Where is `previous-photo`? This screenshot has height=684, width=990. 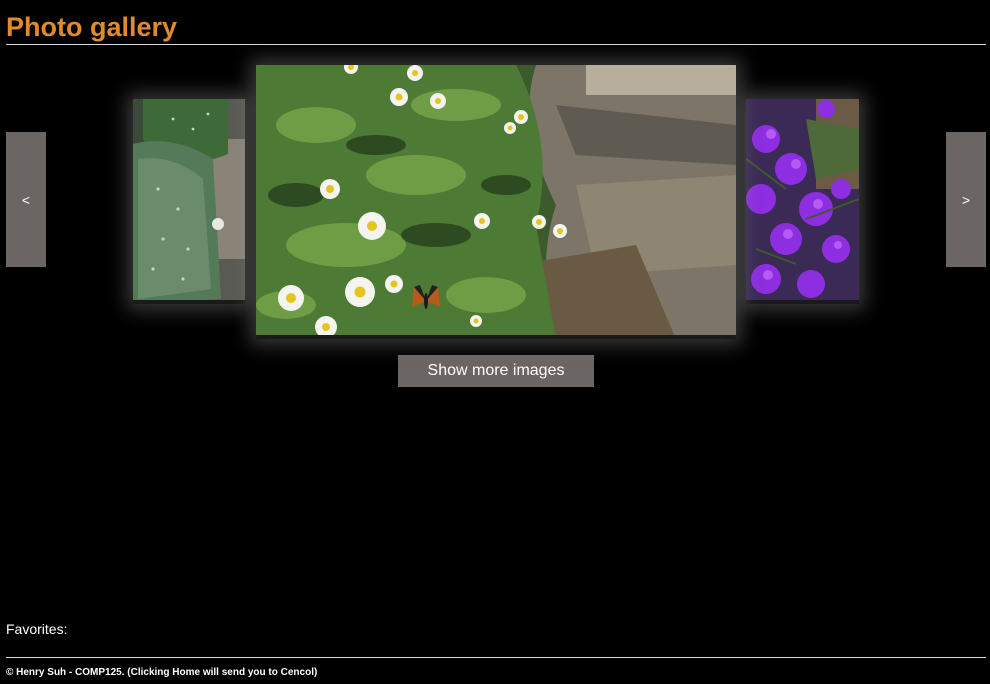
previous-photo is located at coordinates (189, 201).